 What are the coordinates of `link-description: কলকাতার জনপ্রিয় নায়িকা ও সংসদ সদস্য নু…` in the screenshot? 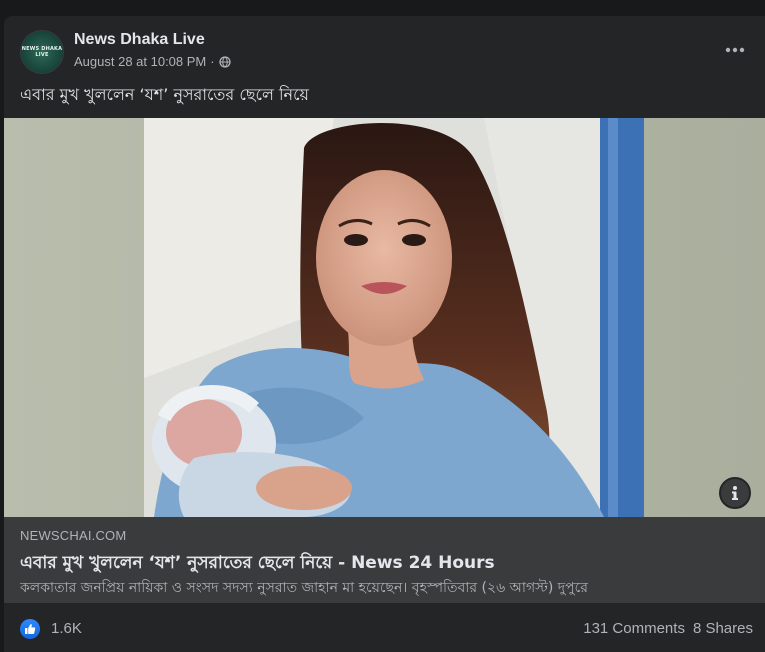 It's located at (304, 588).